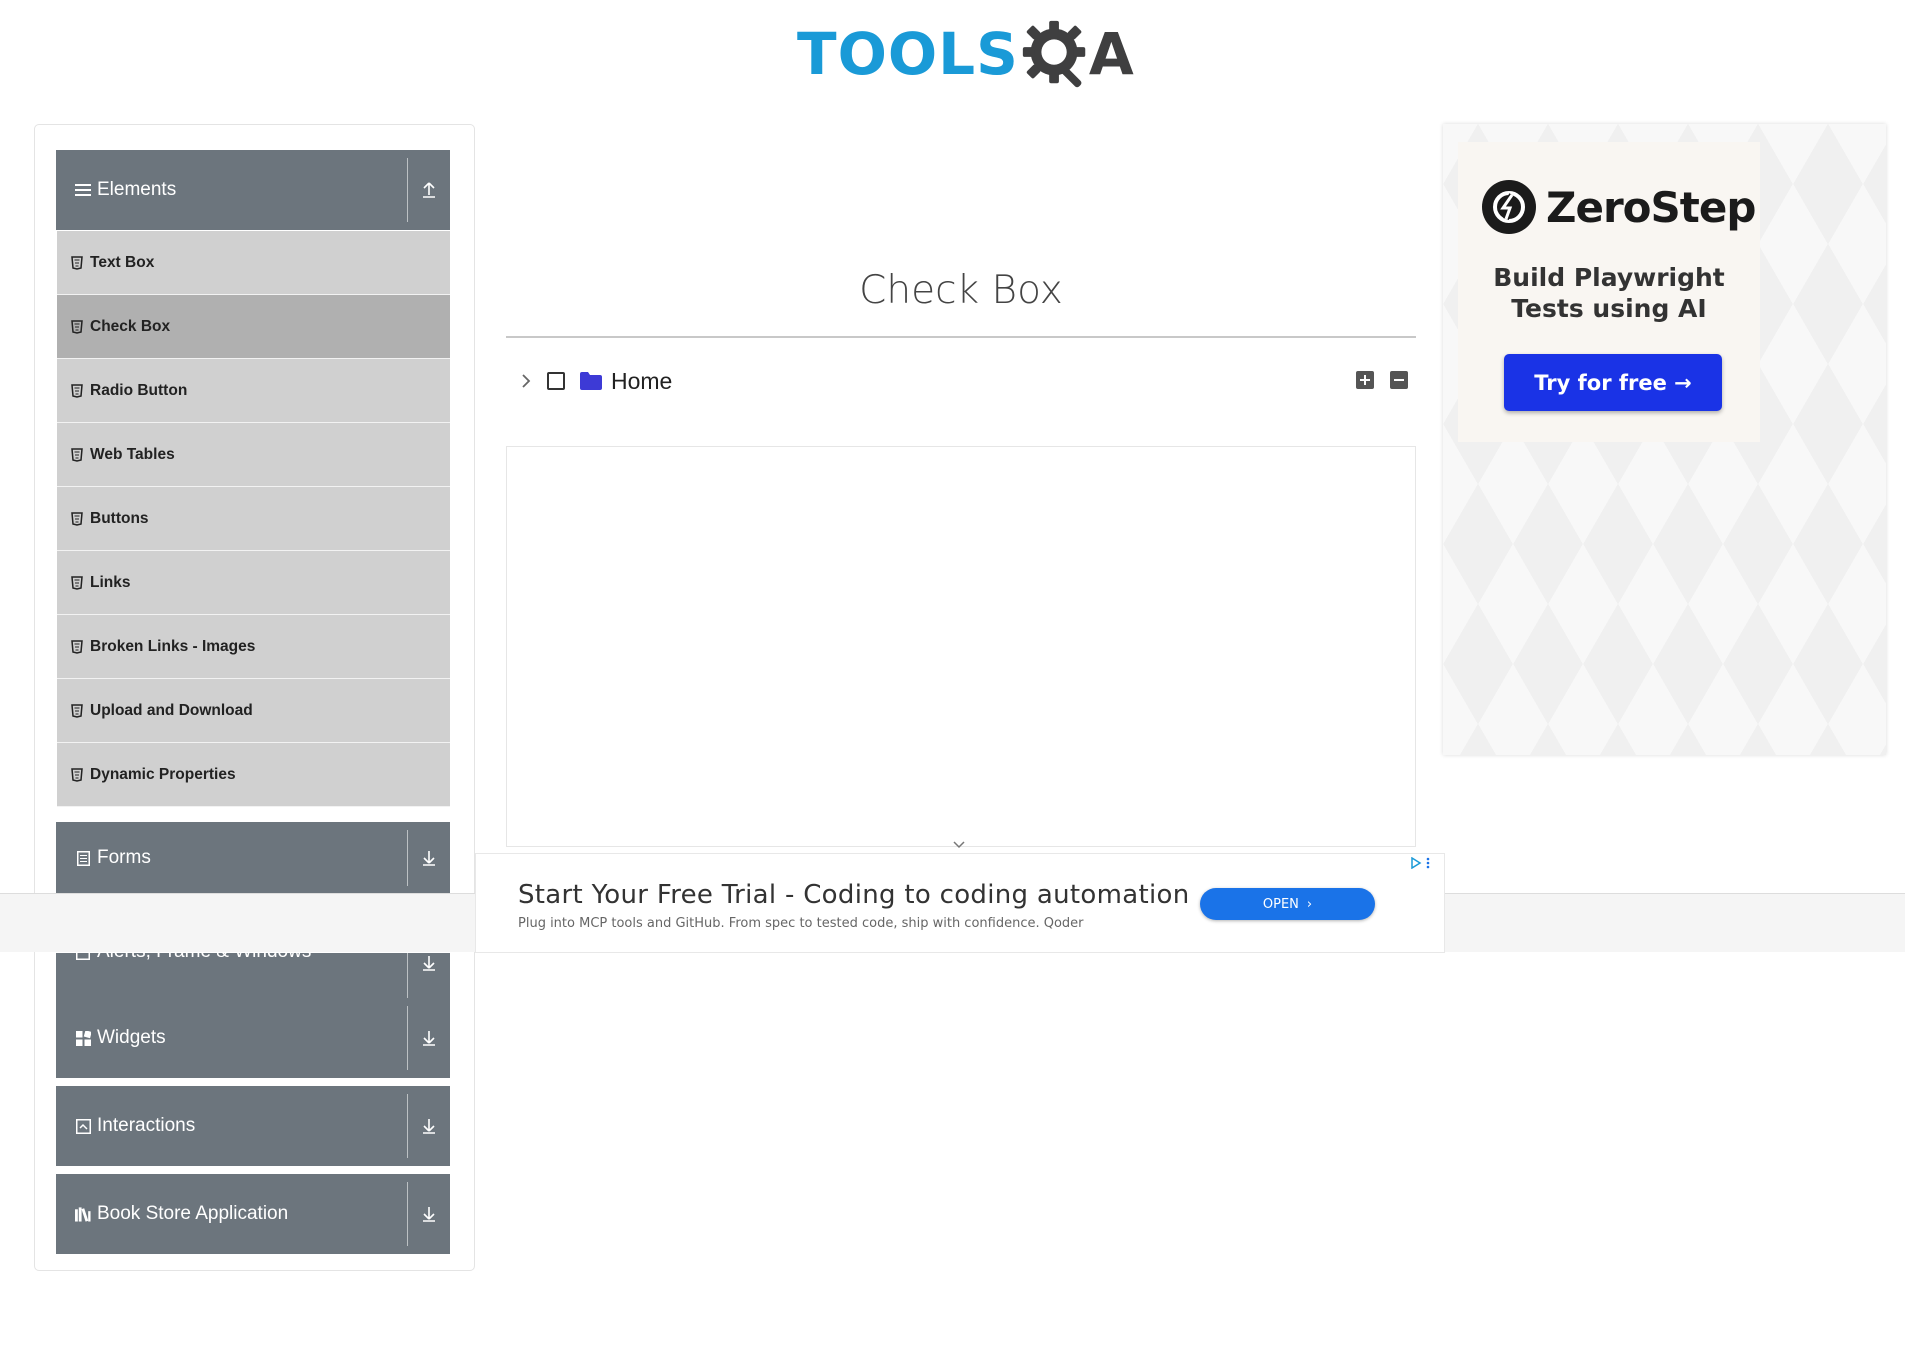 This screenshot has height=1370, width=1905. Describe the element at coordinates (139, 390) in the screenshot. I see `sidebar-item-label: Radio Button` at that location.